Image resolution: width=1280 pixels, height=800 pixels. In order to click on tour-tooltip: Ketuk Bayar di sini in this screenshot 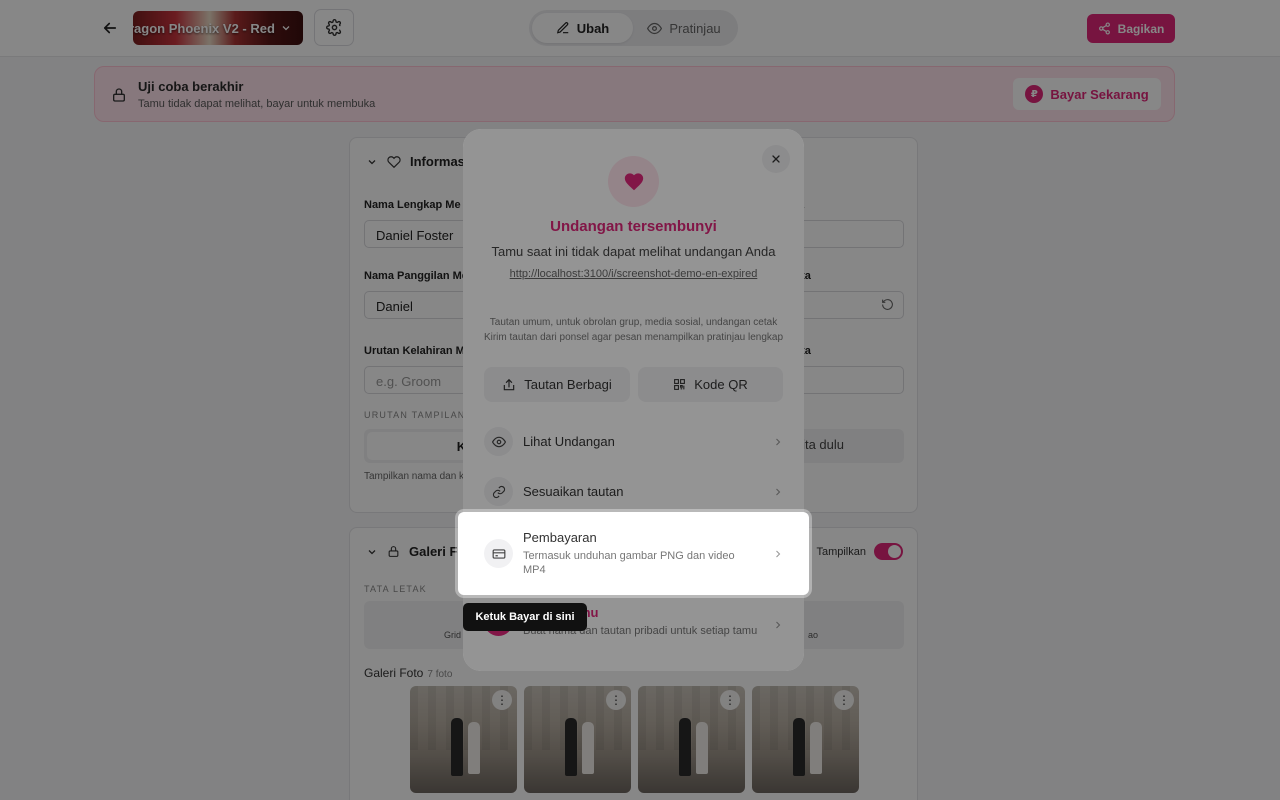, I will do `click(525, 617)`.